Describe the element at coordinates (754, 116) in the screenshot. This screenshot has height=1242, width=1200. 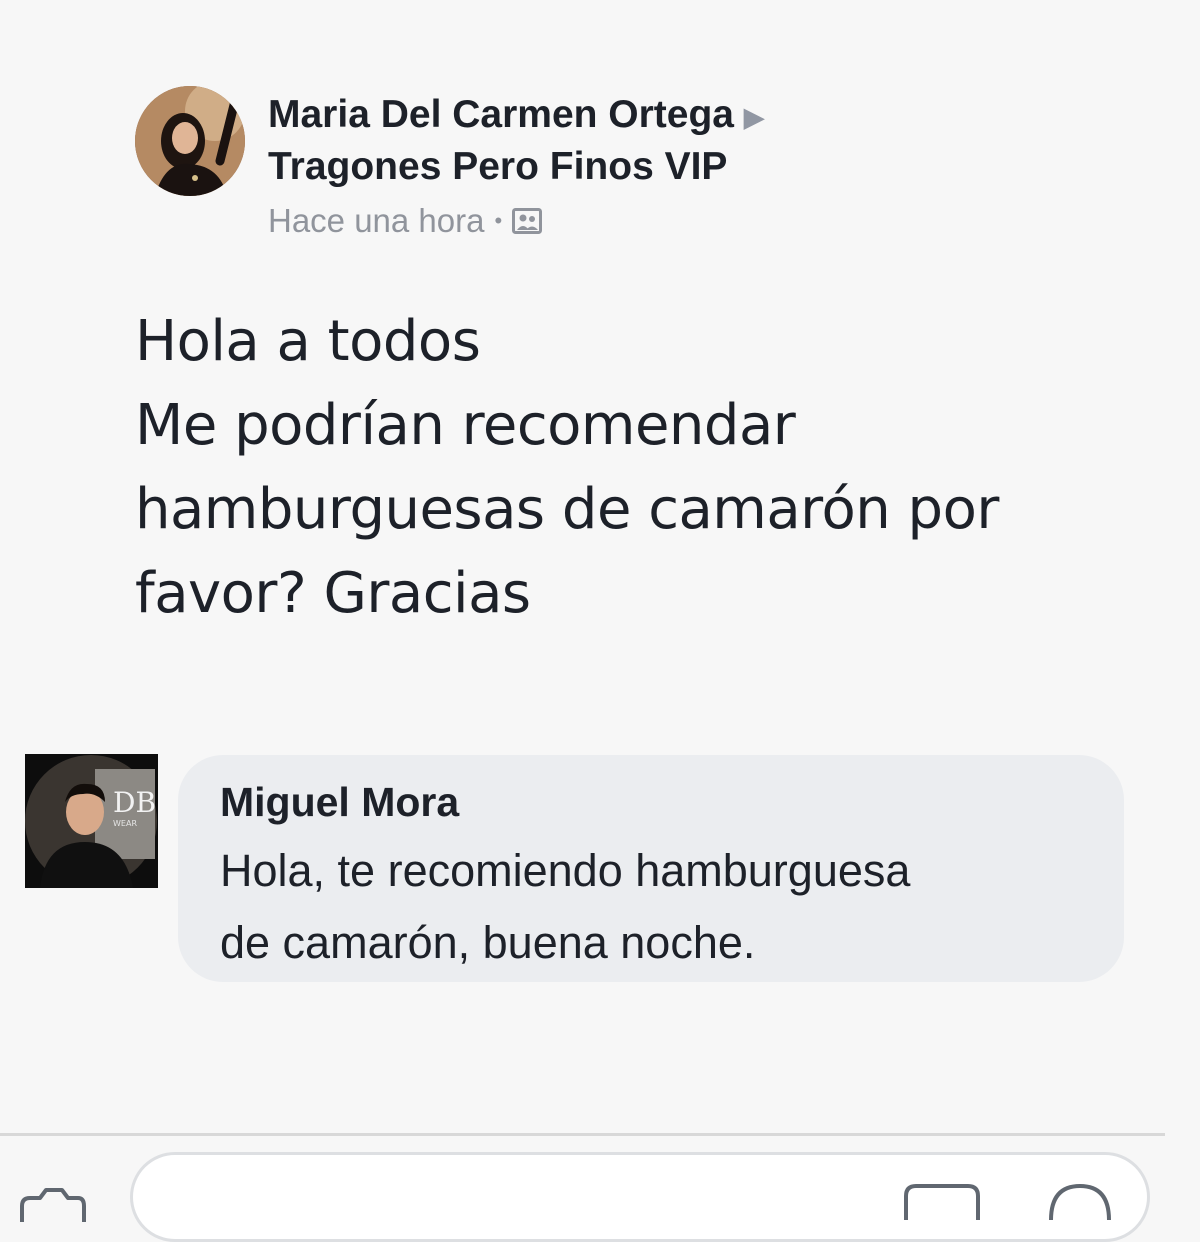
I see `play-arrow-icon: ▶` at that location.